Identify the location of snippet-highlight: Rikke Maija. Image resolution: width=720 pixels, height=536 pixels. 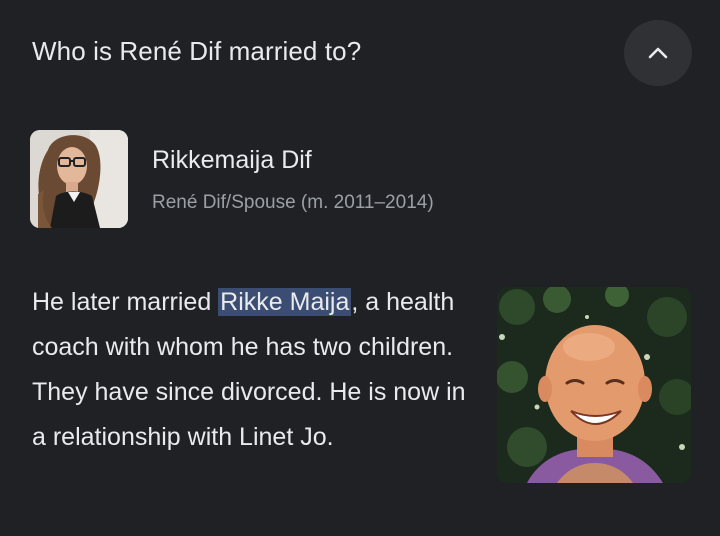
(285, 302).